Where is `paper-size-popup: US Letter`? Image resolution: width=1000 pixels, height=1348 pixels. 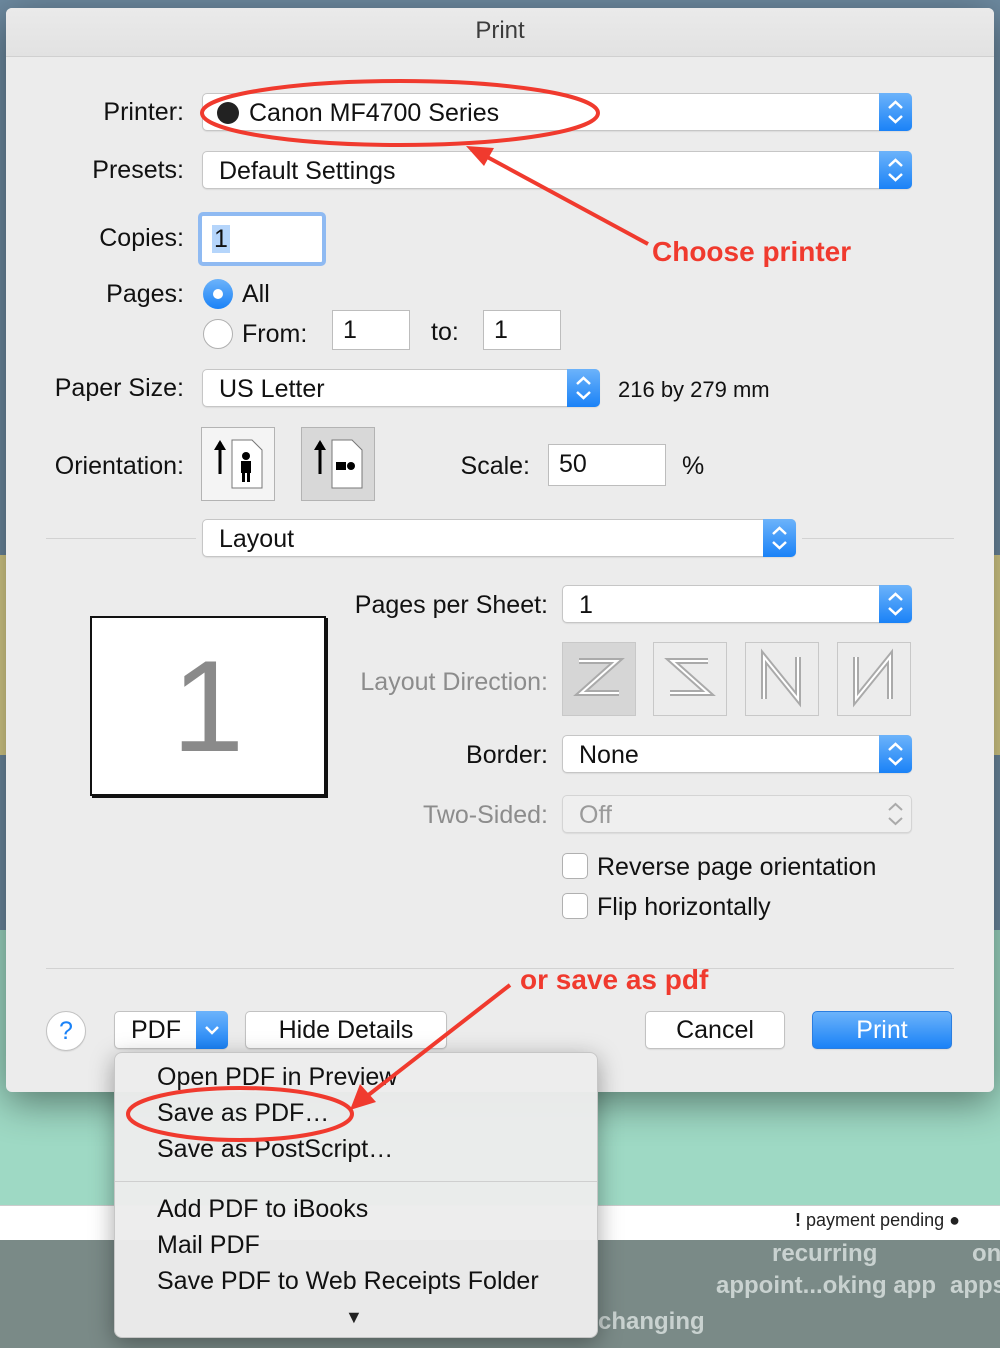
paper-size-popup: US Letter is located at coordinates (401, 388).